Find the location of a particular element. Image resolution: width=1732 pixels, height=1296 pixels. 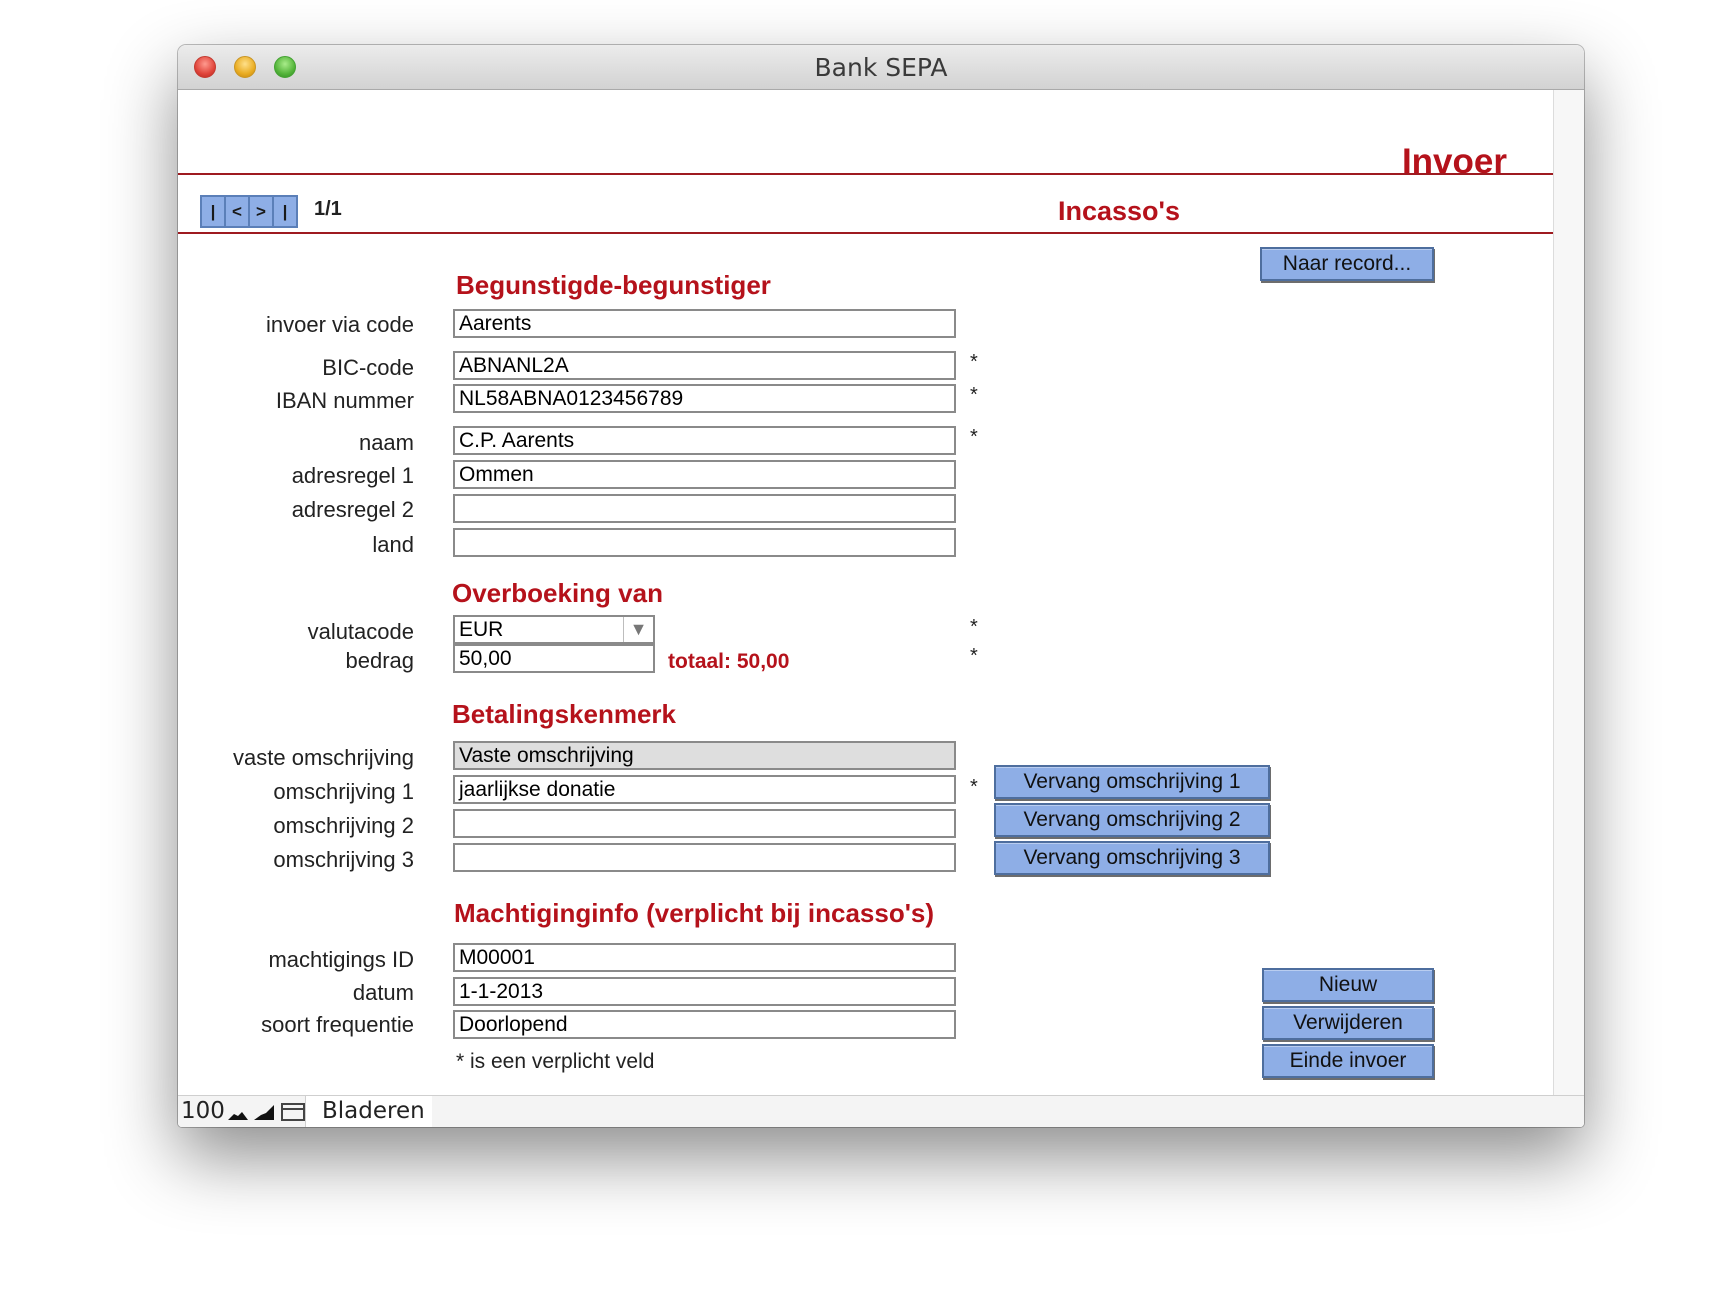

label-frequency: soort frequentie is located at coordinates (337, 1024).